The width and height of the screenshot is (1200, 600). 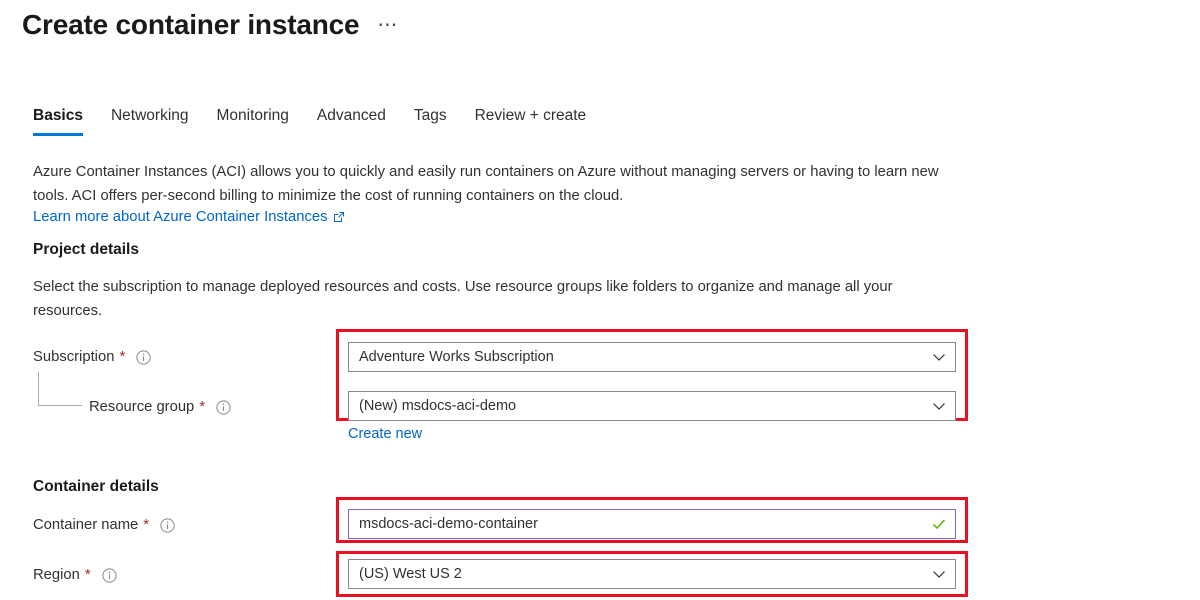 What do you see at coordinates (652, 406) in the screenshot?
I see `resource-group-dropdown: (New) msdocs-aci-demo` at bounding box center [652, 406].